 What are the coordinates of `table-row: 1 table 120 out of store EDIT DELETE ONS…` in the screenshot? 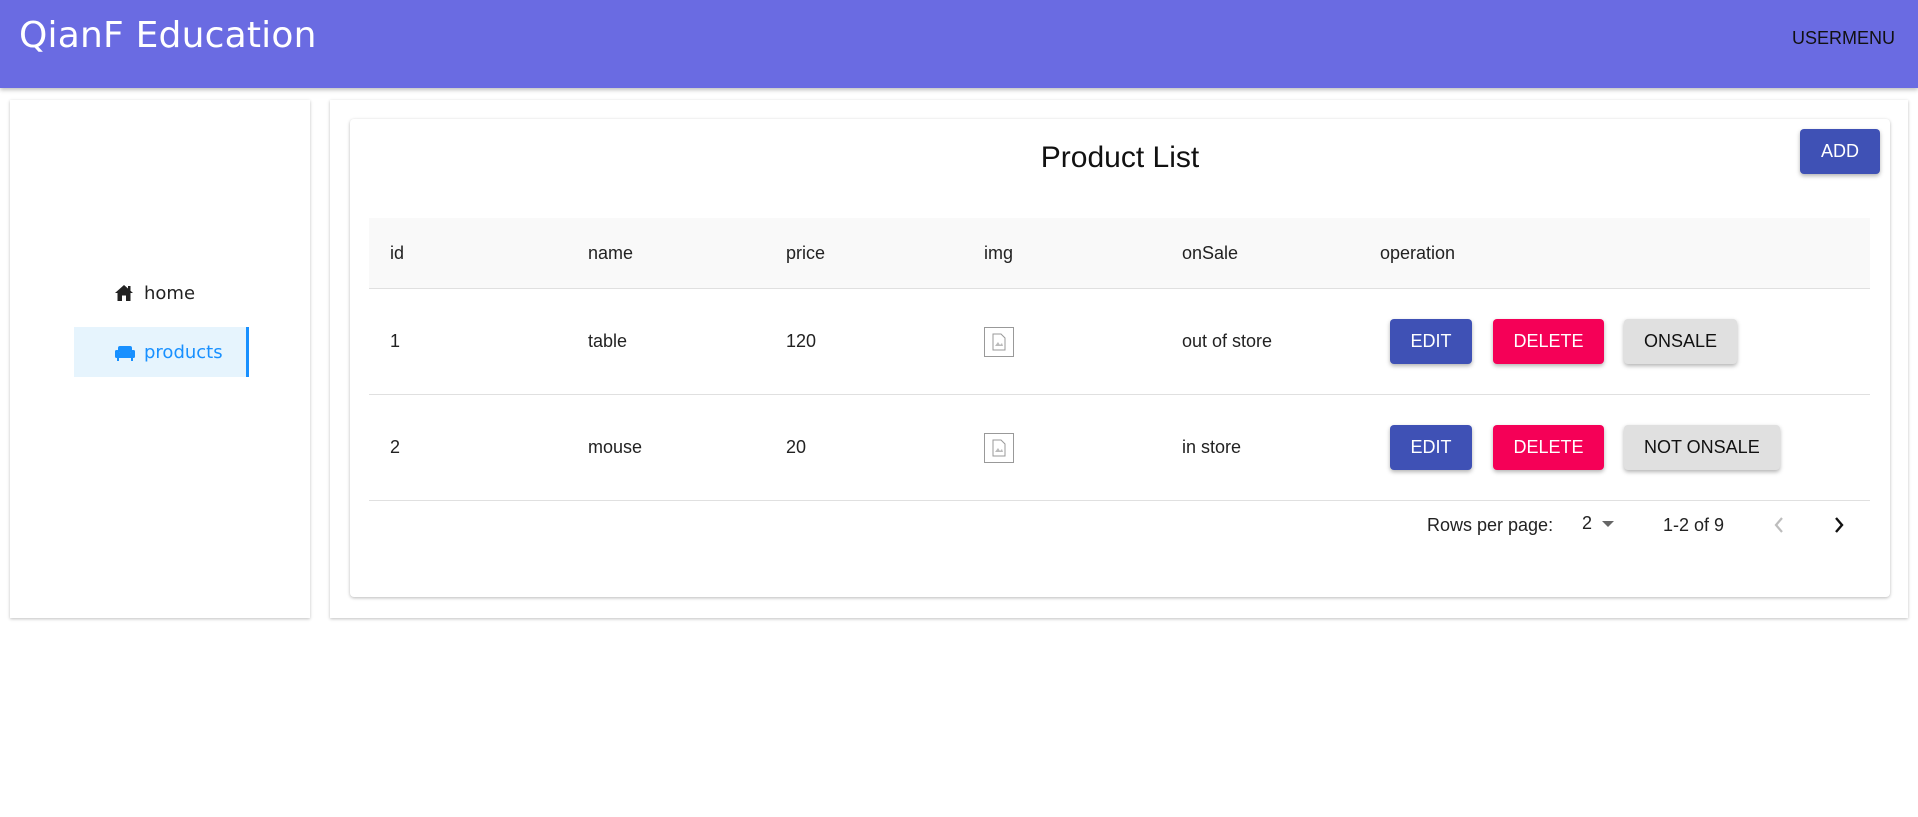 It's located at (1119, 342).